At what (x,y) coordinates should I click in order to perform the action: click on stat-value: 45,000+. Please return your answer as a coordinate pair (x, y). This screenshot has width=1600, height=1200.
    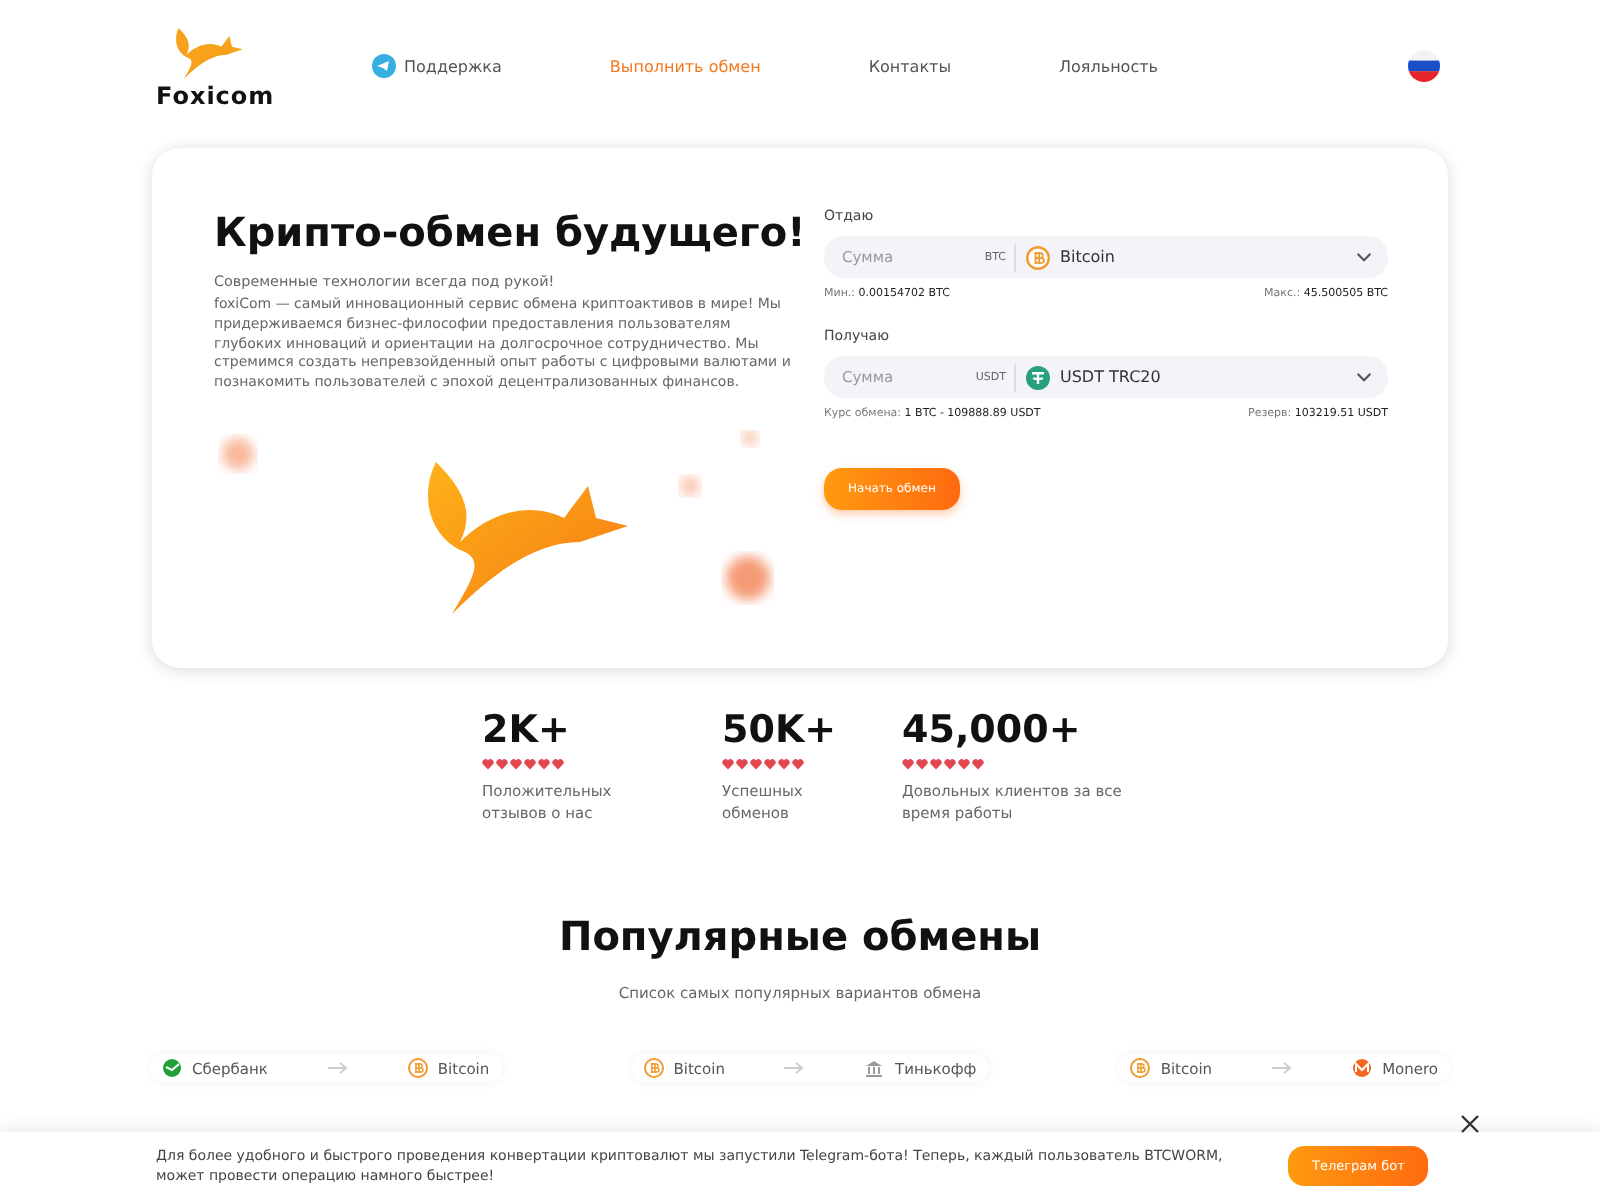
    Looking at the image, I should click on (992, 730).